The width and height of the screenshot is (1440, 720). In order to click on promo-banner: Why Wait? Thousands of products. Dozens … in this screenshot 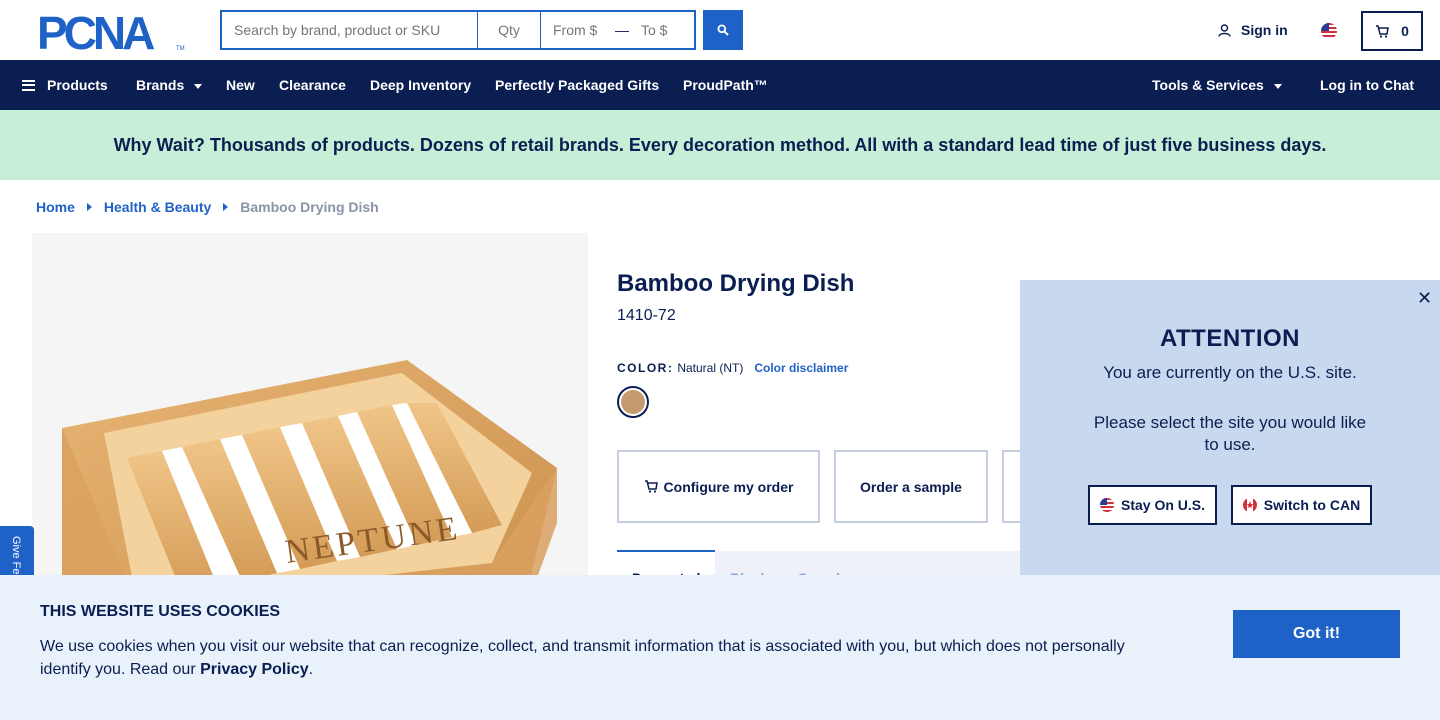, I will do `click(720, 145)`.